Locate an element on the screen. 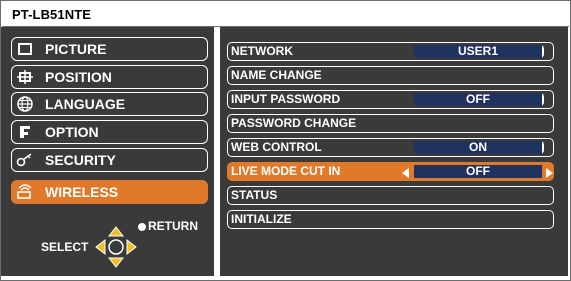  row-label: INPUT PASSWORD is located at coordinates (286, 99).